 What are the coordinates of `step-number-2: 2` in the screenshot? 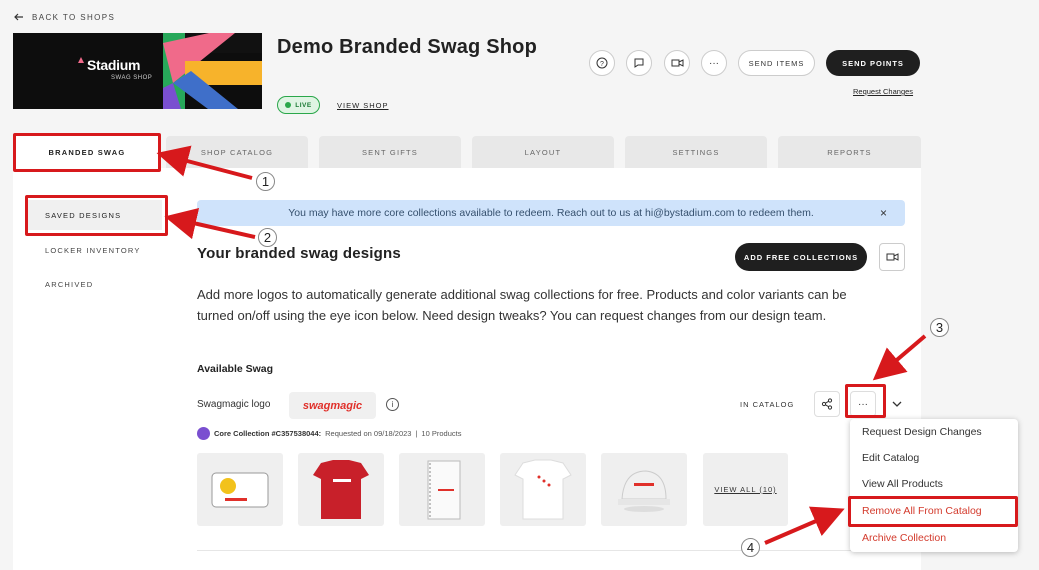 It's located at (267, 237).